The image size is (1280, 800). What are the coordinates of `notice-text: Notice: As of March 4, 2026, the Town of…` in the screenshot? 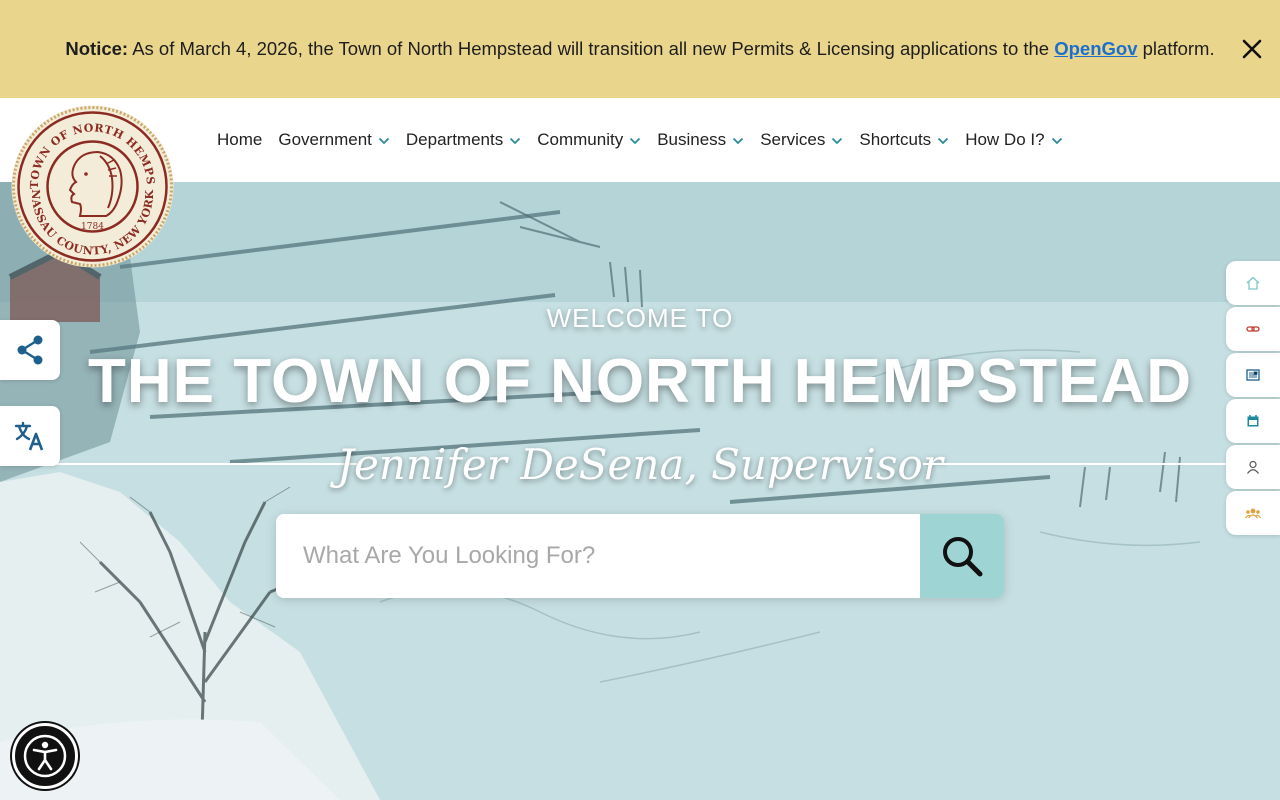 It's located at (639, 49).